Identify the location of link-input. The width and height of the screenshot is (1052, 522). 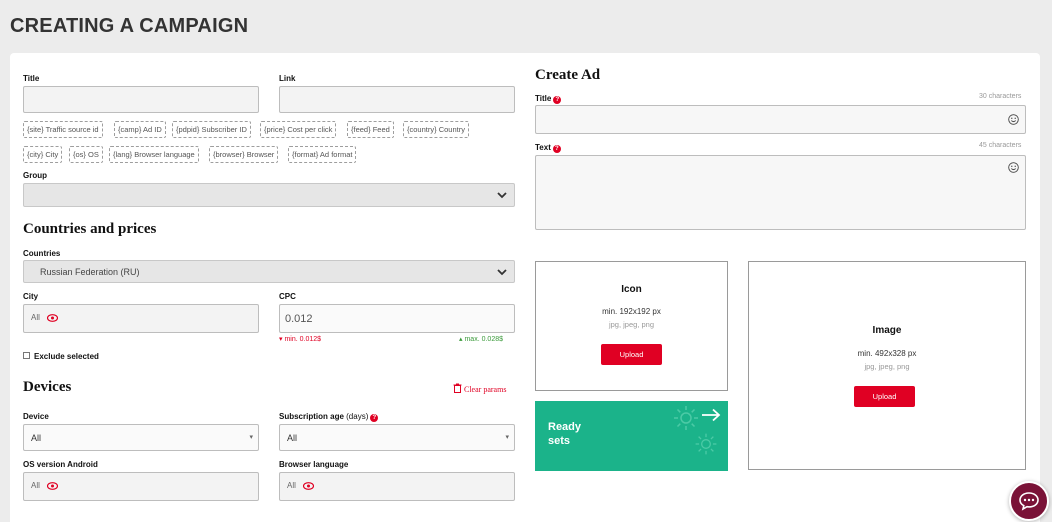
(397, 99).